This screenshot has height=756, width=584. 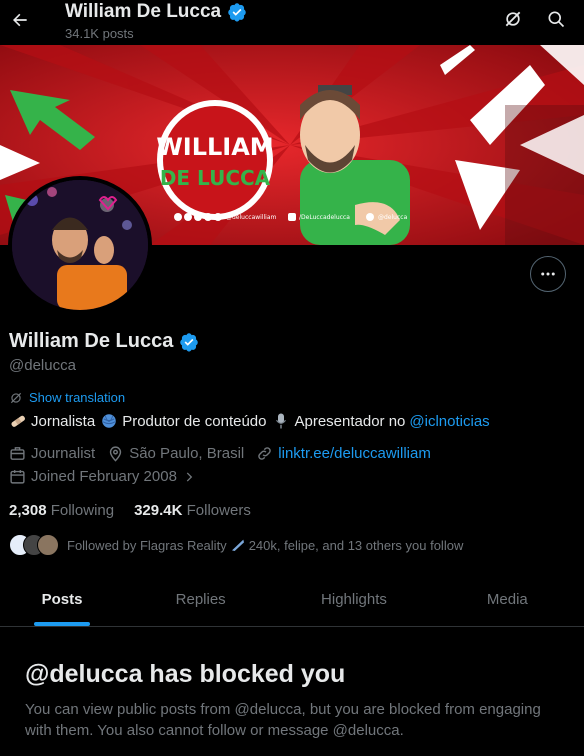 I want to click on profession-text: Journalist, so click(x=63, y=453).